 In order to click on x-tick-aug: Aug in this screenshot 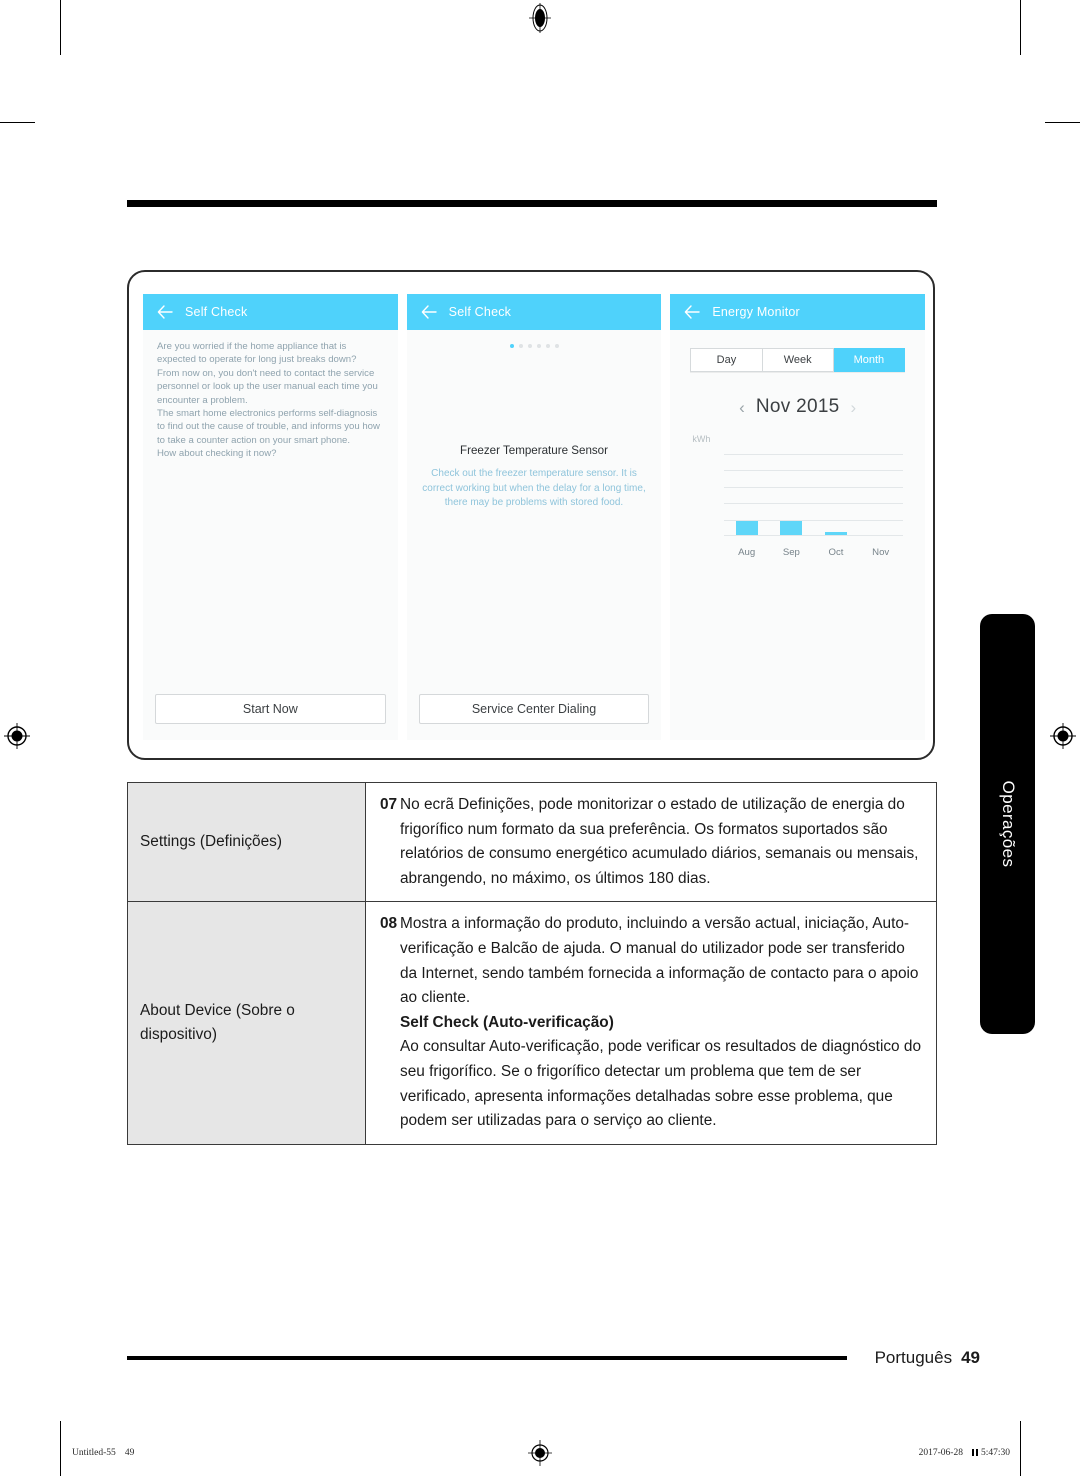, I will do `click(747, 552)`.